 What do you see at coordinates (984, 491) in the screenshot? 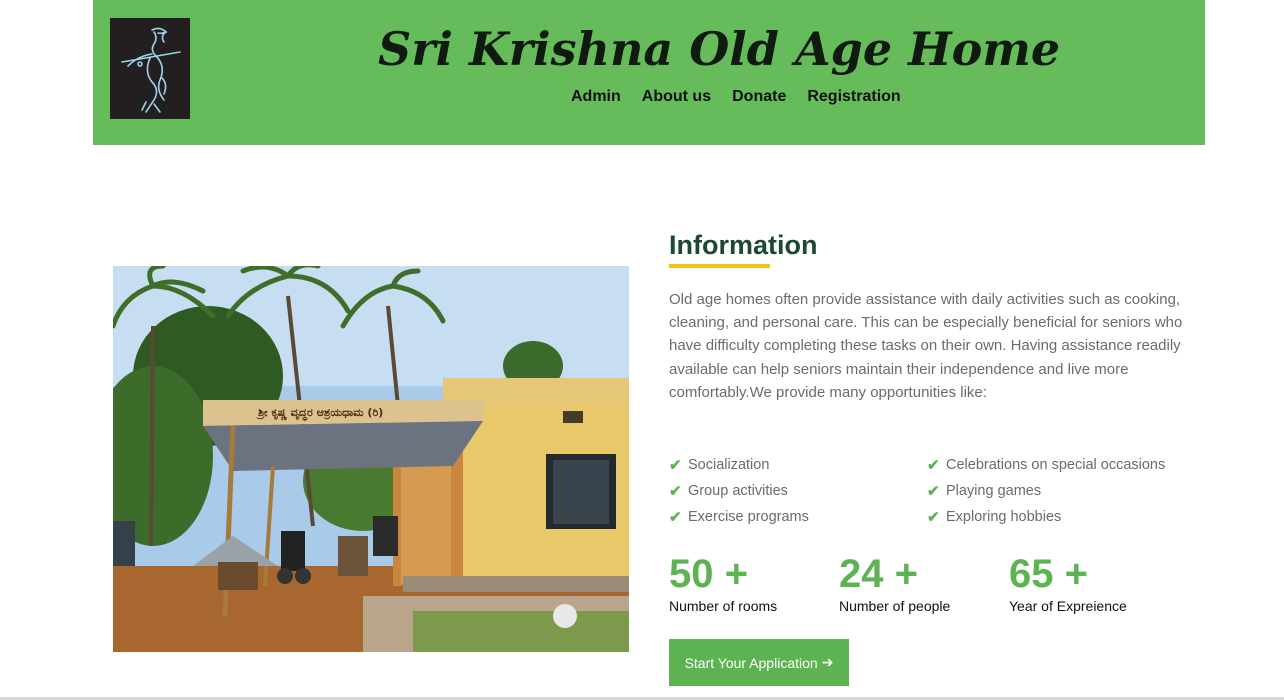
I see `list-item: ✔ Playing games` at bounding box center [984, 491].